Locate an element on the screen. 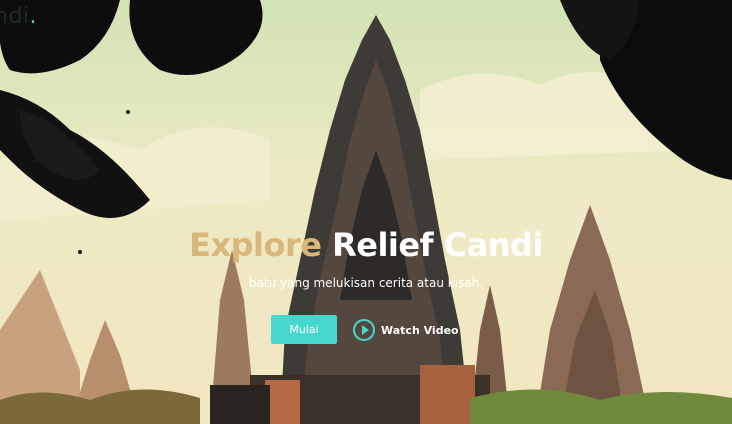  hero-title: Explore Relief Candi is located at coordinates (366, 245).